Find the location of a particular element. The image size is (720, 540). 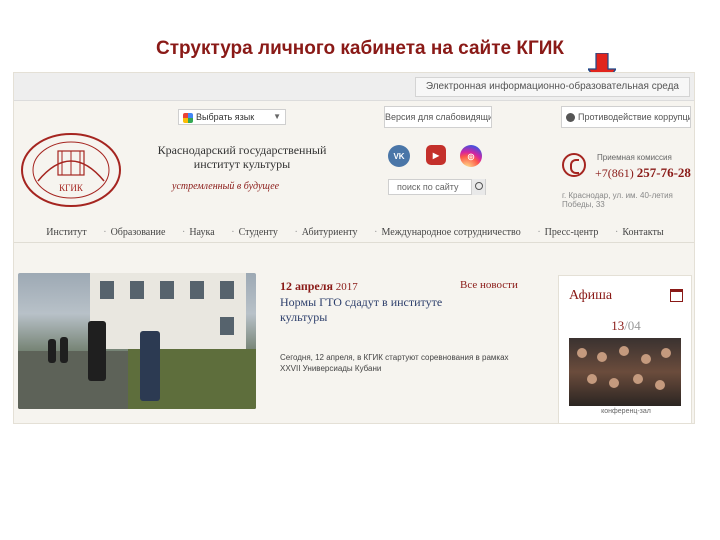

vk-icon: VK is located at coordinates (399, 156).